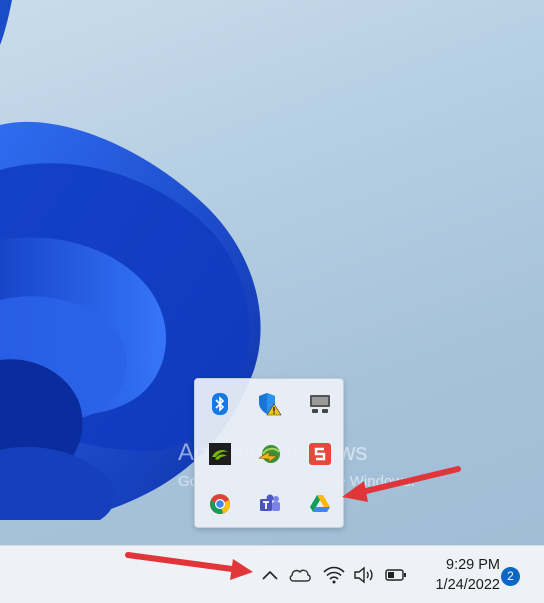 The width and height of the screenshot is (544, 603). I want to click on display-icon, so click(320, 404).